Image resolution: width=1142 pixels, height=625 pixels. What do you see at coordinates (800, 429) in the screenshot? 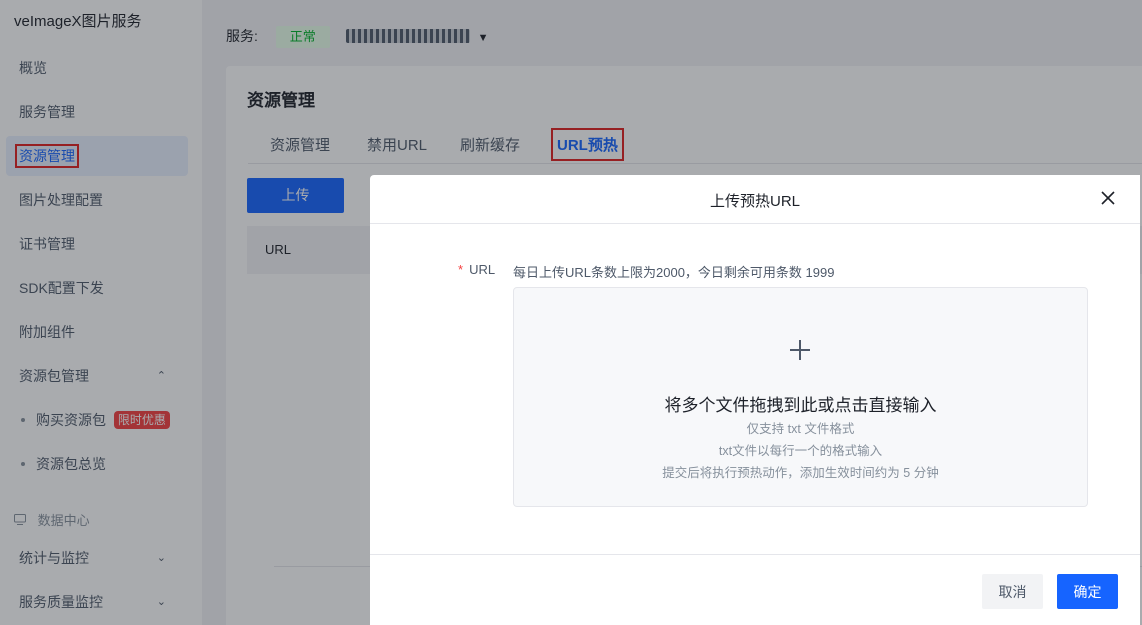
I see `dropzone-hint-format: 仅支持 txt 文件格式` at bounding box center [800, 429].